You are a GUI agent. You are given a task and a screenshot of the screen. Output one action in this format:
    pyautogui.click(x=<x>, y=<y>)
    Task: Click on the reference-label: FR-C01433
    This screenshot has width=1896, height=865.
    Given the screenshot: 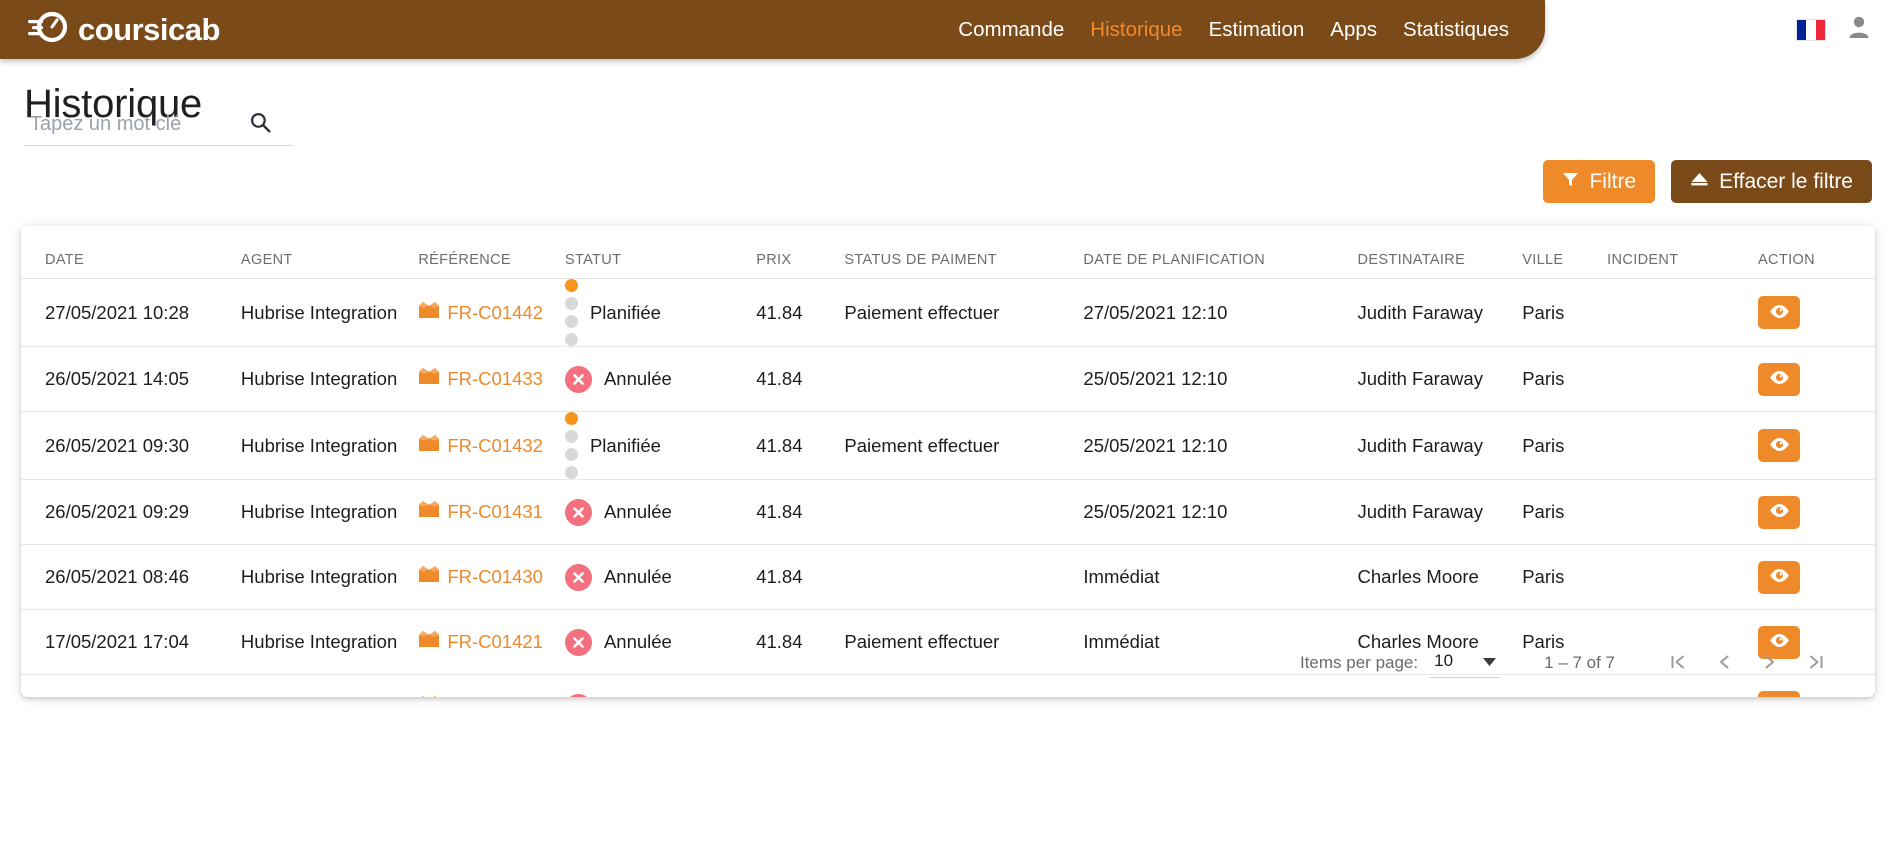 What is the action you would take?
    pyautogui.click(x=495, y=378)
    